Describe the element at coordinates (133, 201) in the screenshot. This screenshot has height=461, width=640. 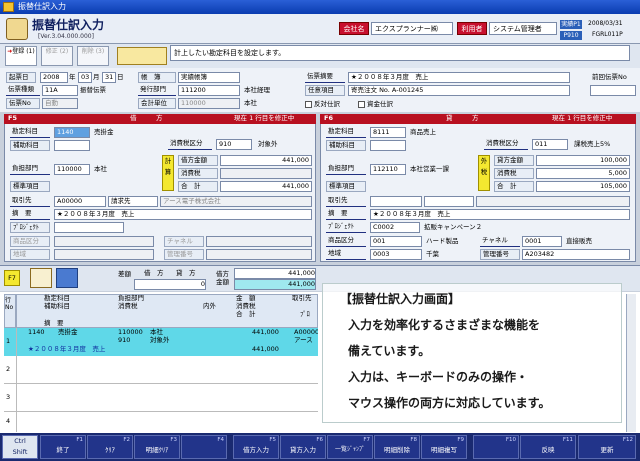
I see `debit-partner-type: 請求先` at that location.